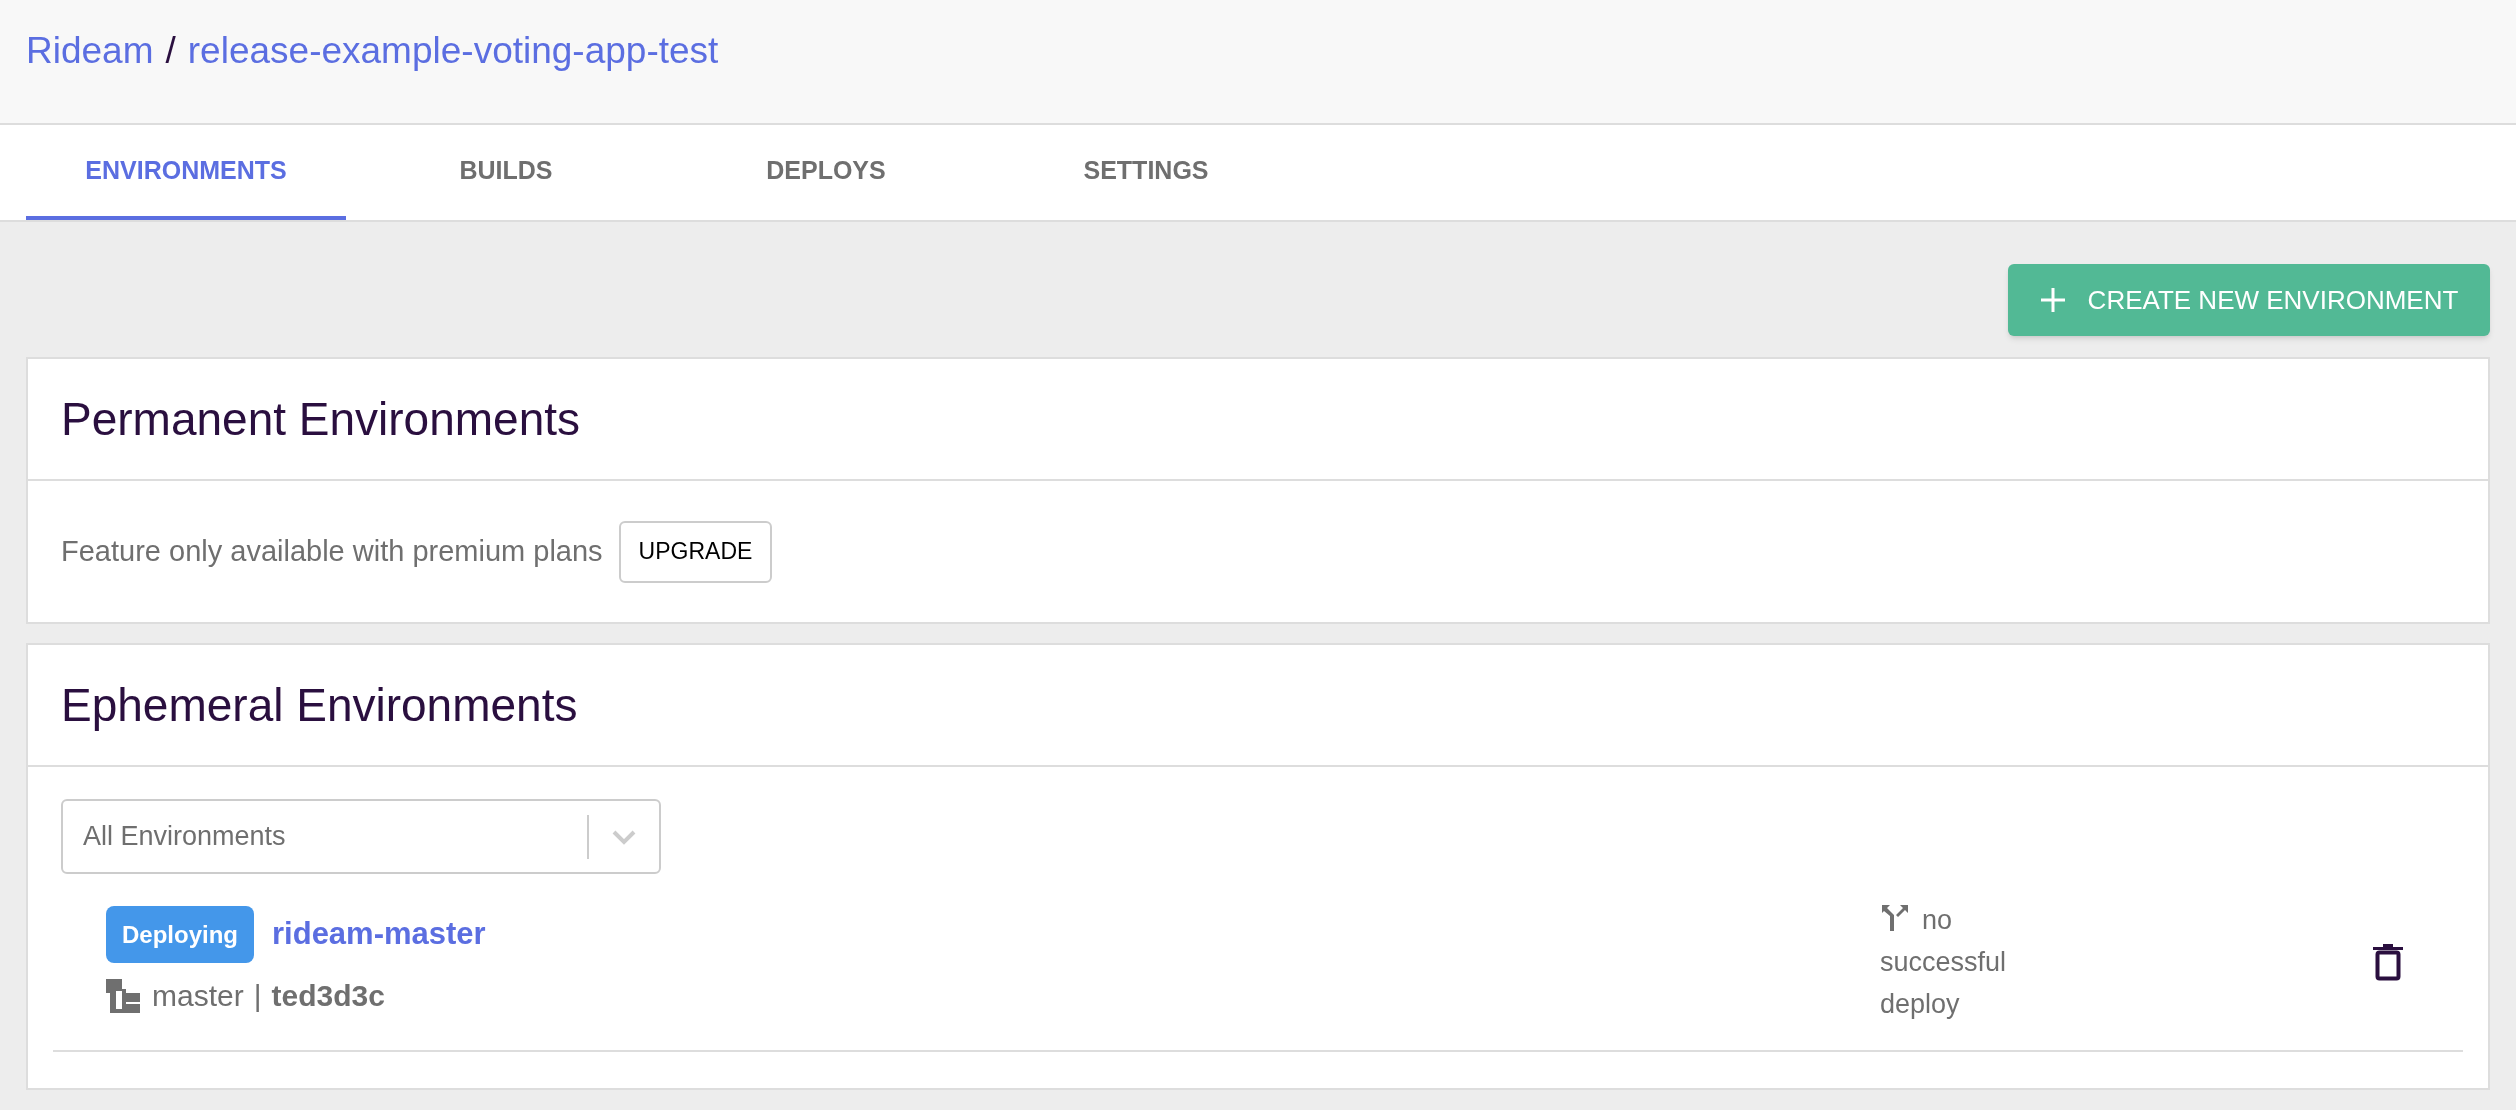 The image size is (2516, 1110). What do you see at coordinates (2388, 962) in the screenshot?
I see `delete-icon` at bounding box center [2388, 962].